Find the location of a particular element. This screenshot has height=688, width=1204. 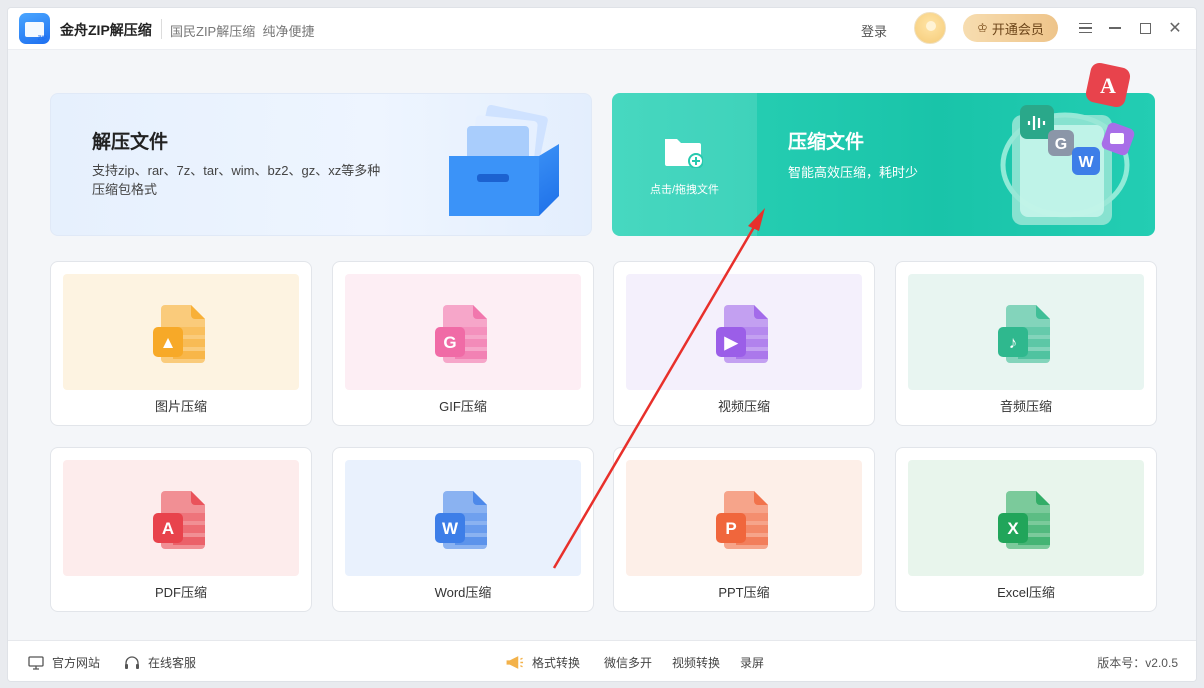

megaphone-icon is located at coordinates (515, 662).